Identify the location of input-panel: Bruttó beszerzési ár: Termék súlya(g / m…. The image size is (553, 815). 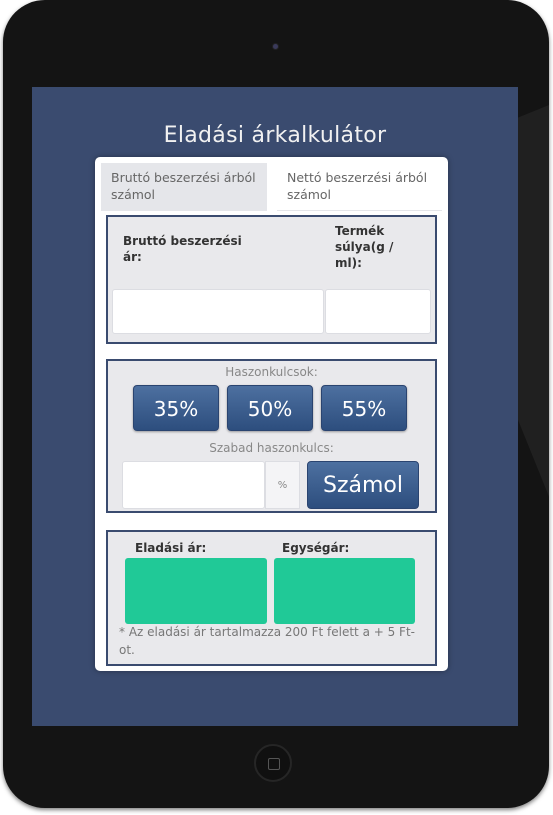
(271, 279).